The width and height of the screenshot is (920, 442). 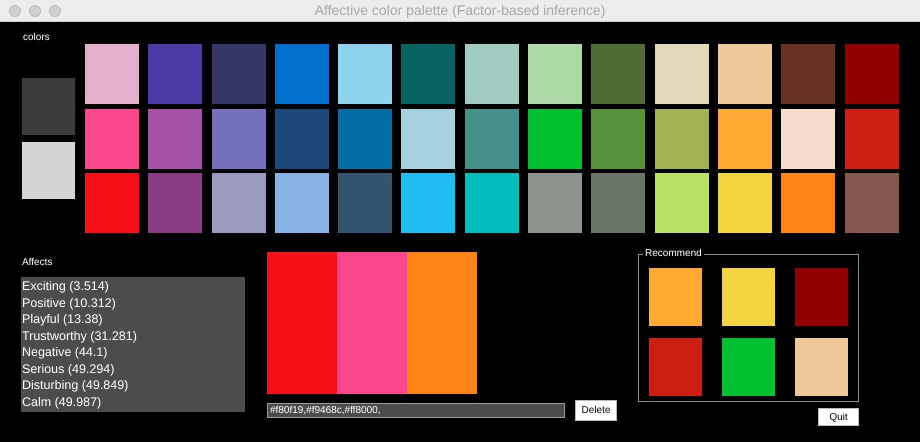 I want to click on palette-input-field: #f80f19,#f9468c,#ff8000,, so click(x=416, y=410).